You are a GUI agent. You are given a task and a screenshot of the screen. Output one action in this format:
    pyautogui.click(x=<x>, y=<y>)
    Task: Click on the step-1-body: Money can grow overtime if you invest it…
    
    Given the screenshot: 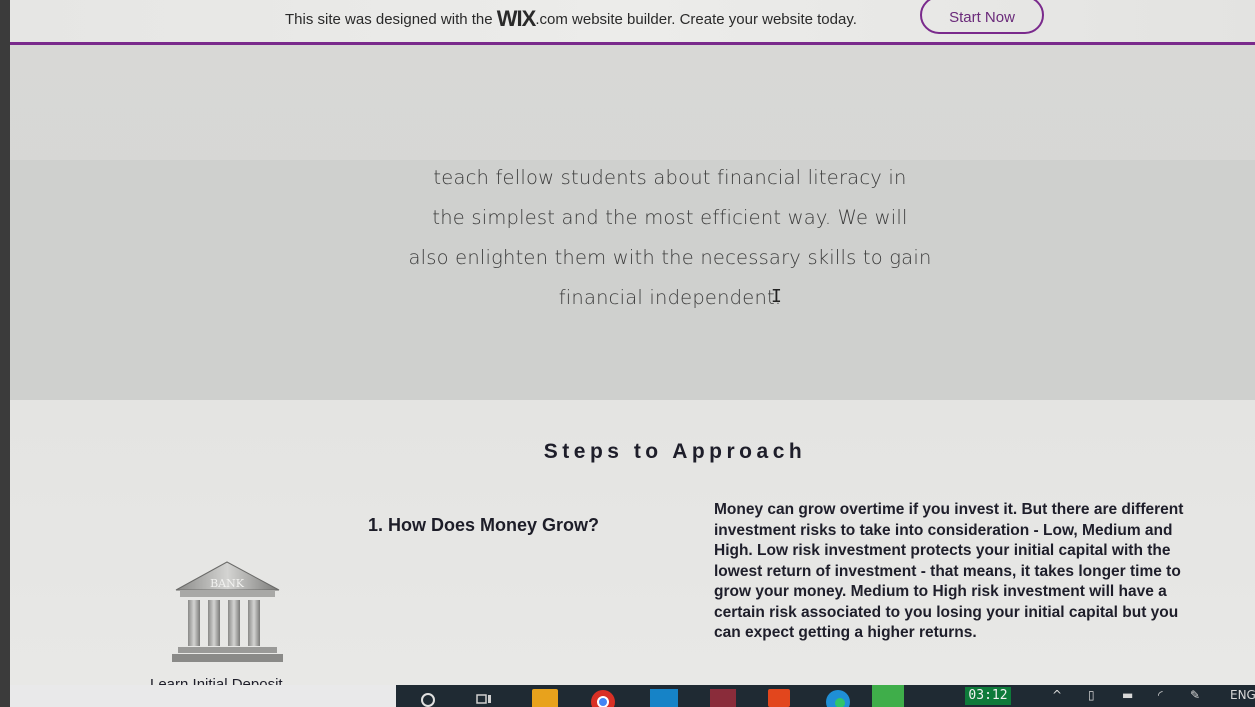 What is the action you would take?
    pyautogui.click(x=949, y=571)
    